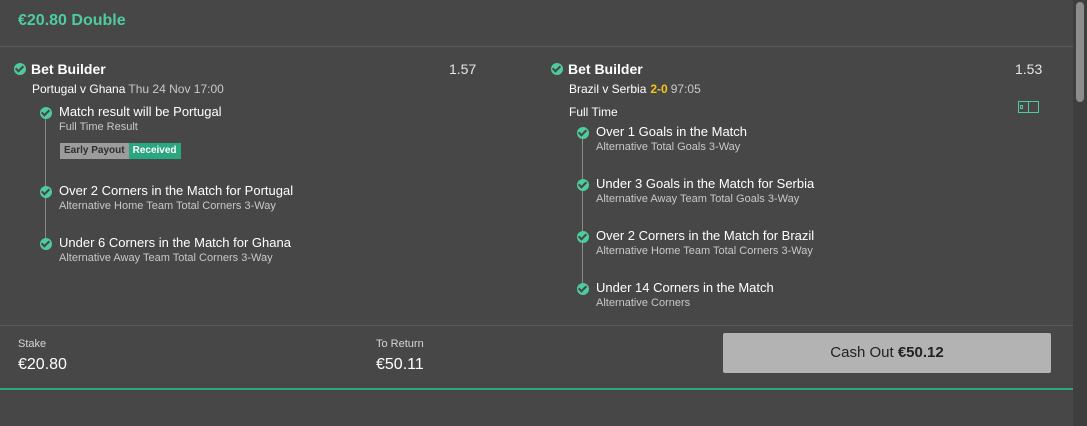 Image resolution: width=1087 pixels, height=426 pixels. What do you see at coordinates (593, 112) in the screenshot?
I see `period-label: Full Time` at bounding box center [593, 112].